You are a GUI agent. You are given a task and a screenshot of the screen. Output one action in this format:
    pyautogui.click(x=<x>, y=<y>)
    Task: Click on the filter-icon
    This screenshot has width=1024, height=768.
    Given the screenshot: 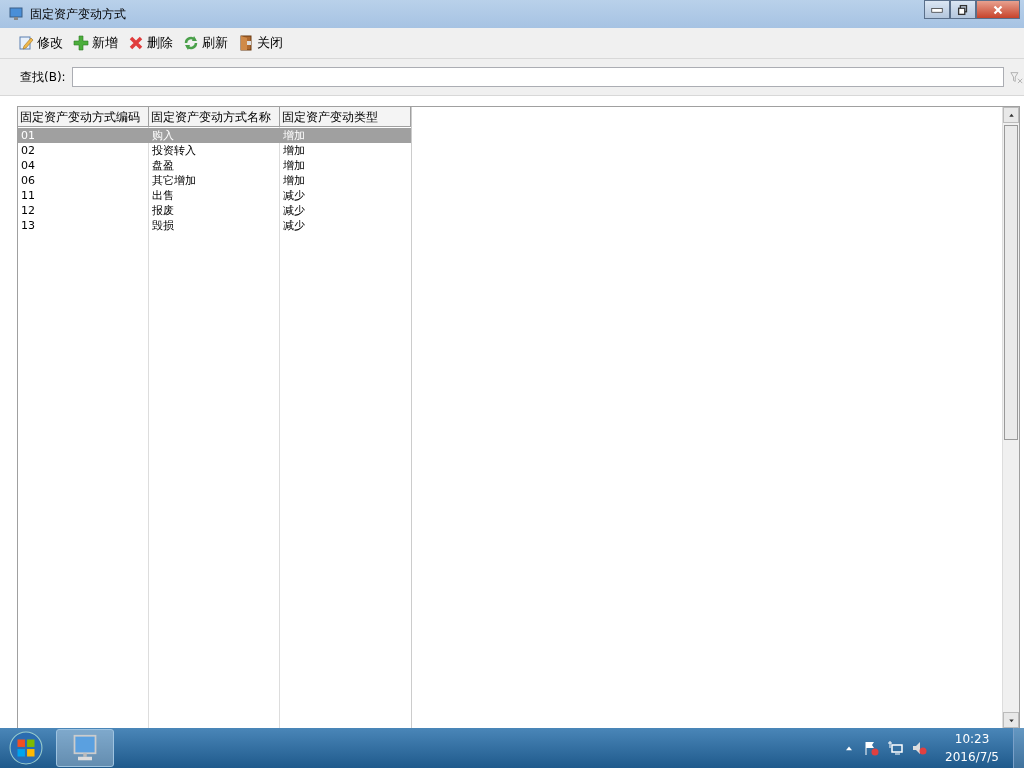 What is the action you would take?
    pyautogui.click(x=1017, y=77)
    